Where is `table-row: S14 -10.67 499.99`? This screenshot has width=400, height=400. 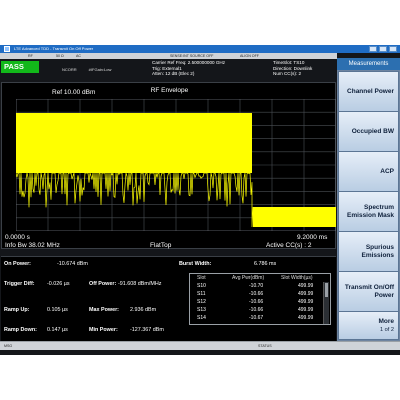 table-row: S14 -10.67 499.99 is located at coordinates (255, 318).